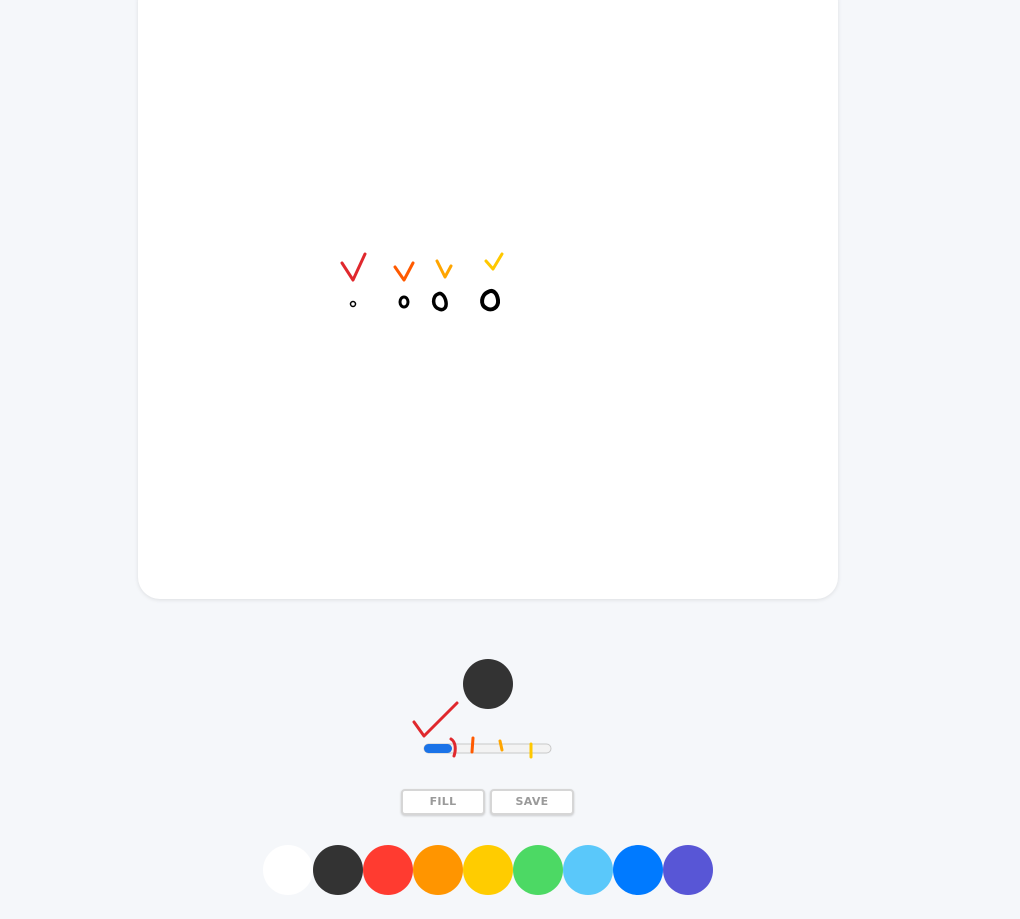 Image resolution: width=1020 pixels, height=919 pixels. What do you see at coordinates (638, 870) in the screenshot?
I see `color-swatch-blue` at bounding box center [638, 870].